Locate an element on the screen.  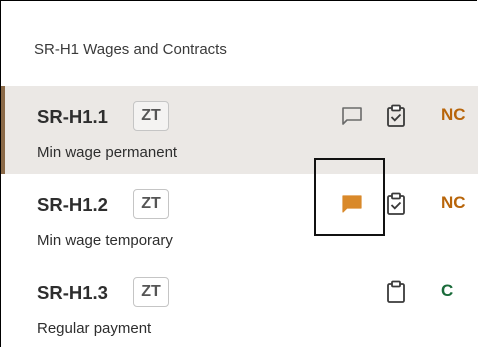
comment-outline-icon is located at coordinates (352, 116).